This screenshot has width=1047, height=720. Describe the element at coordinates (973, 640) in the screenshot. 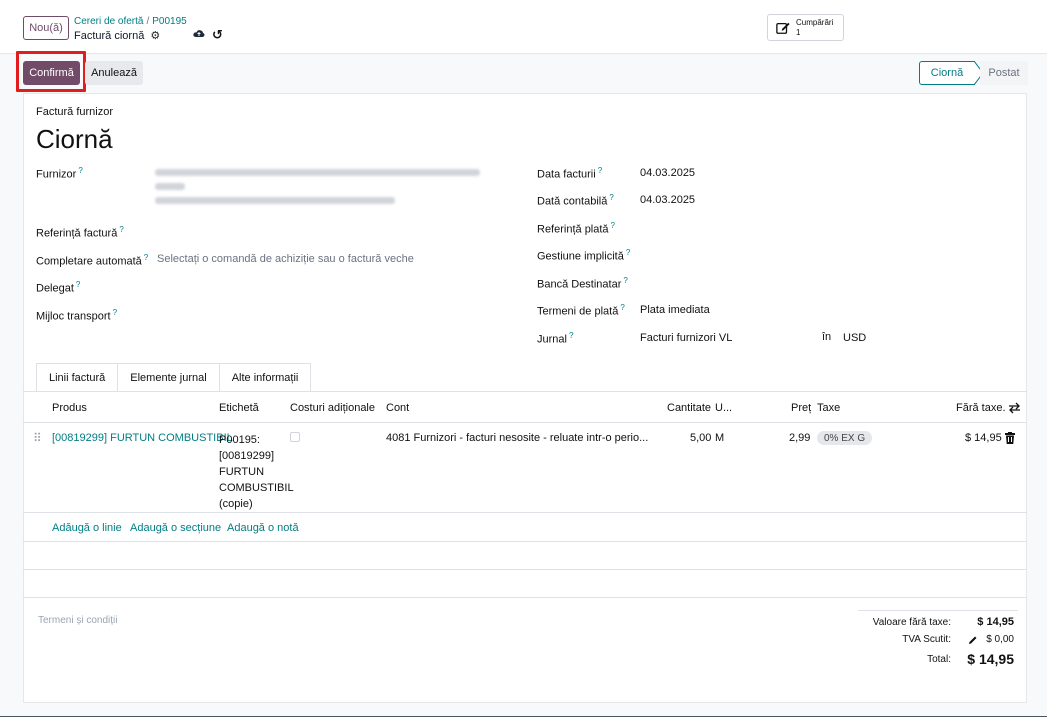

I see `pencil-icon` at that location.